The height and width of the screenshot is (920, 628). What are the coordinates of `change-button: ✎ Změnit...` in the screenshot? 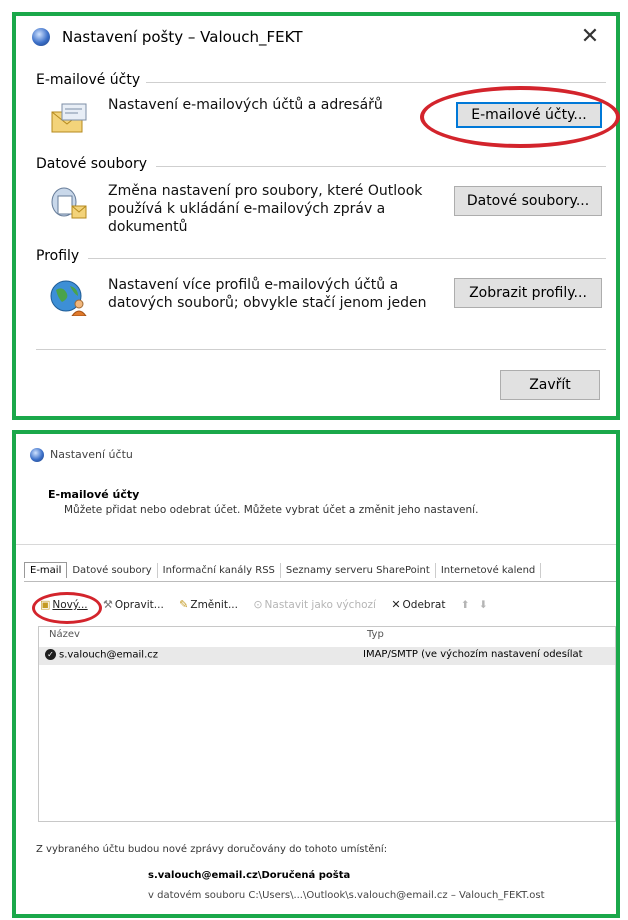 It's located at (208, 604).